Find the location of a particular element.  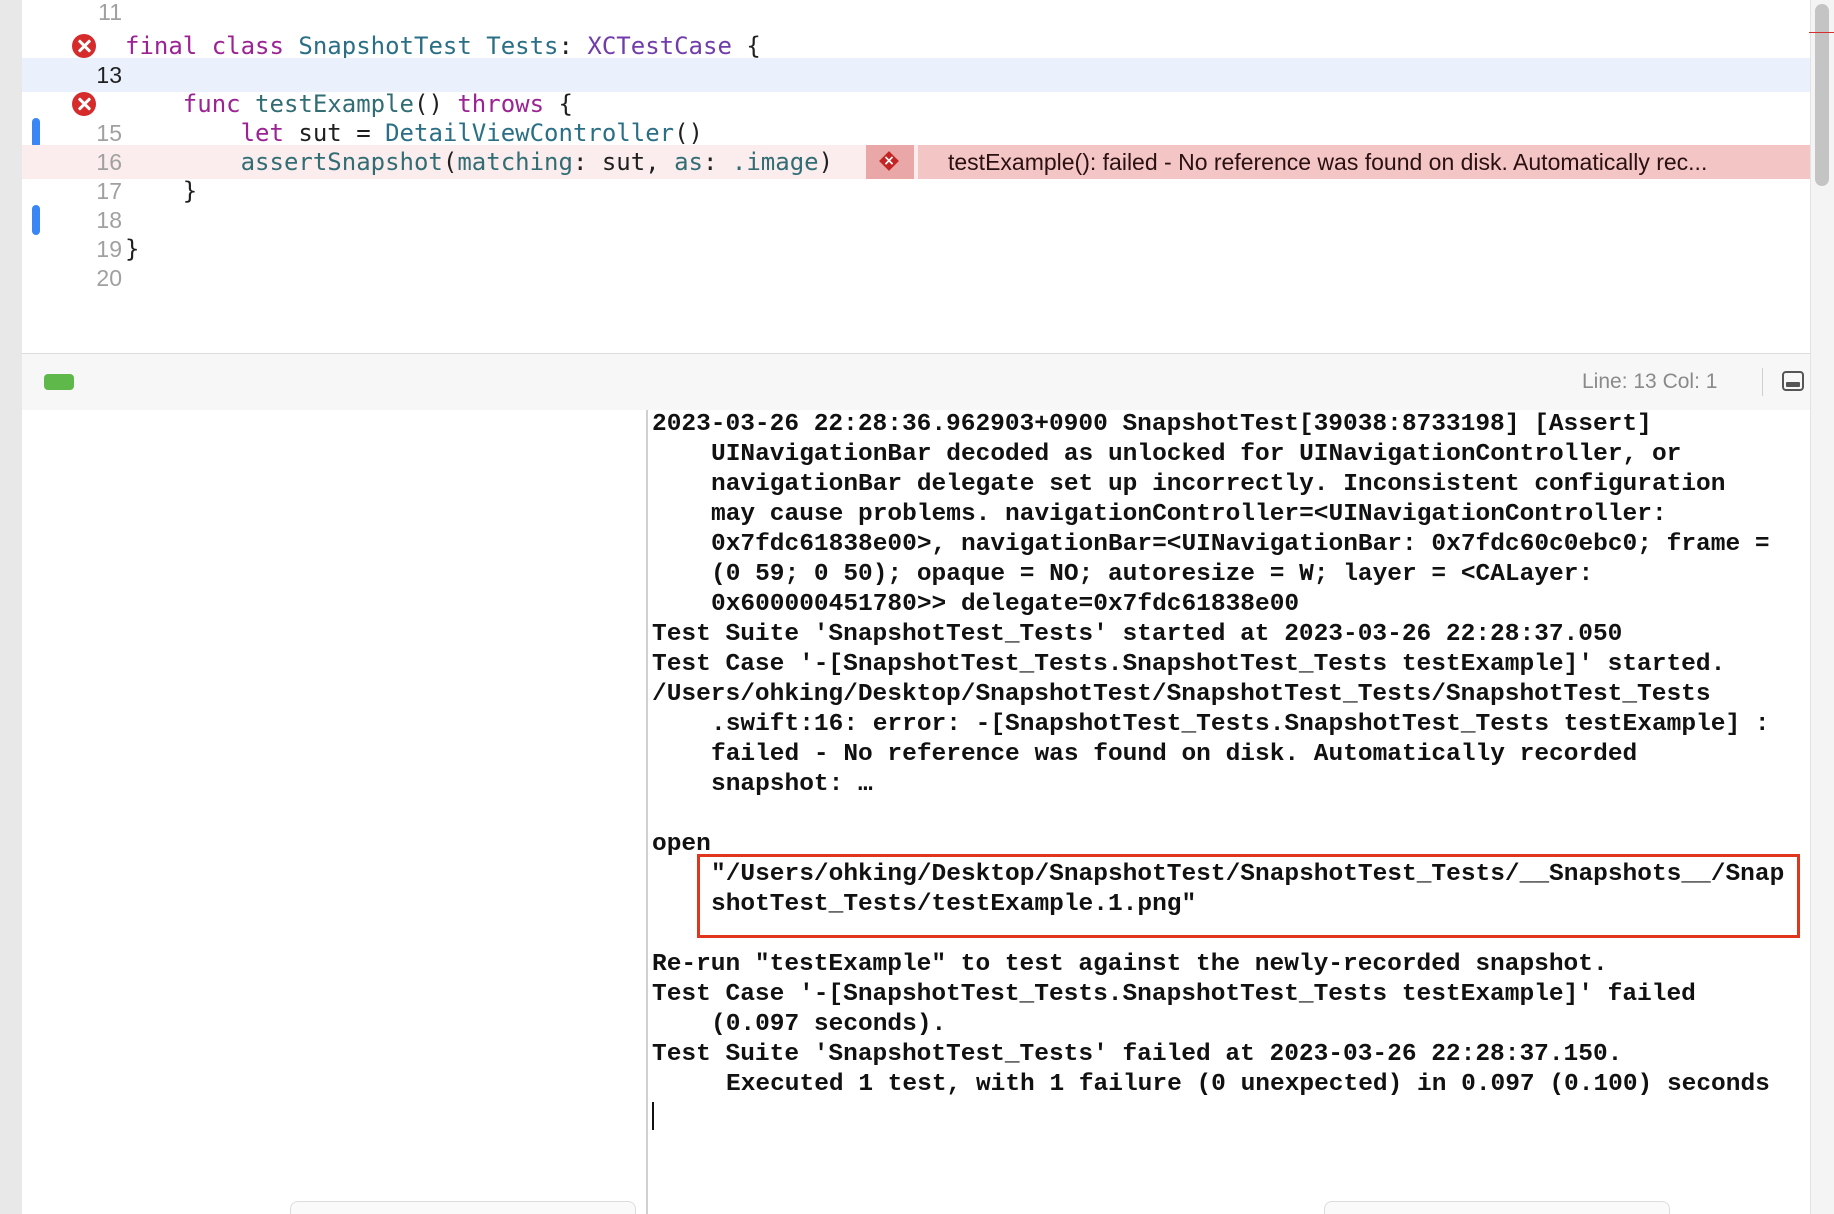

divider is located at coordinates (1762, 382).